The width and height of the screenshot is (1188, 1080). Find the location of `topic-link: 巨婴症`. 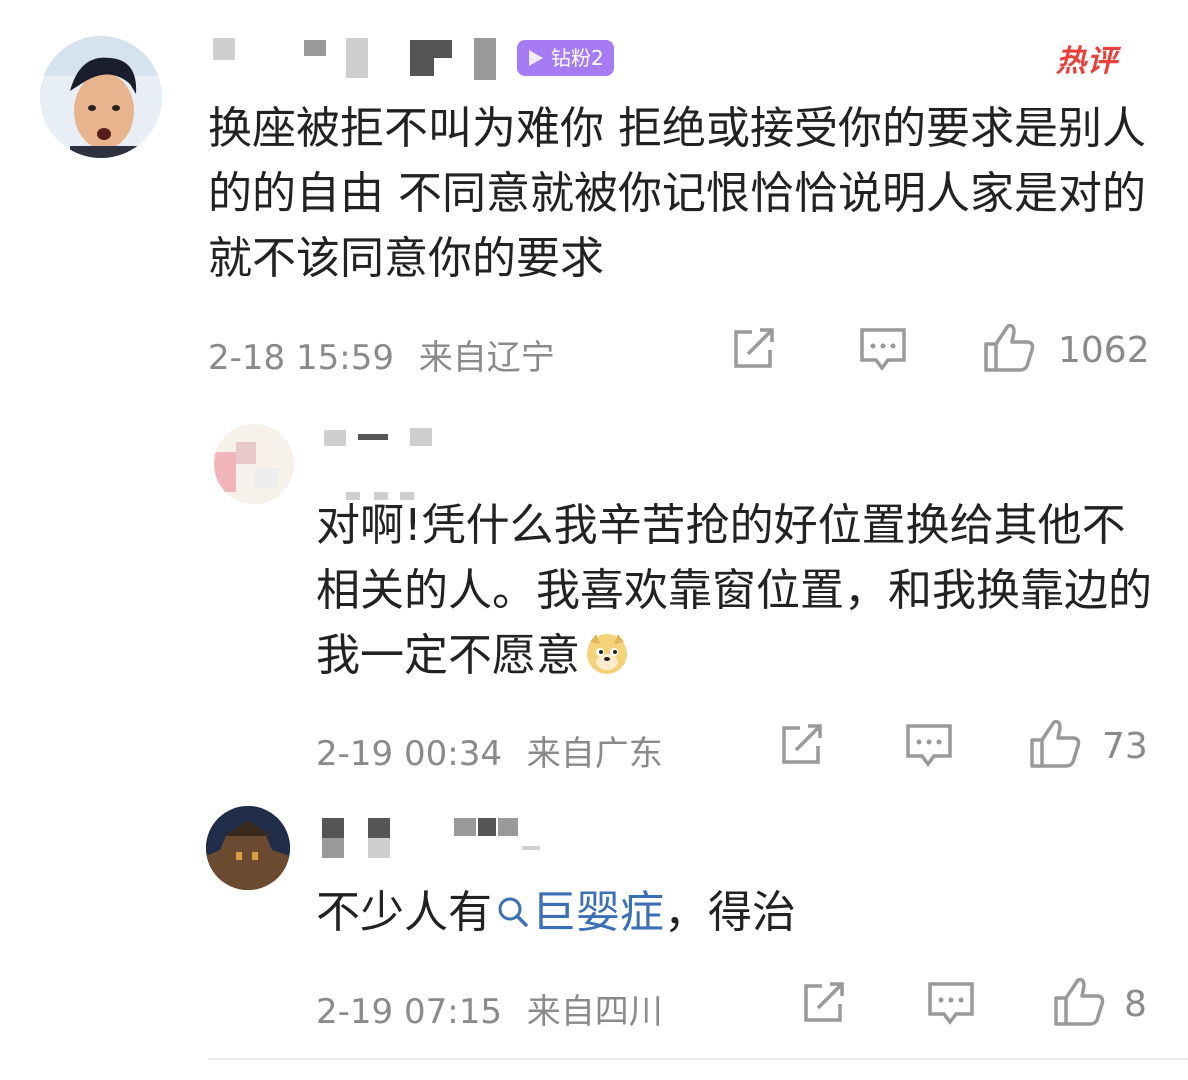

topic-link: 巨婴症 is located at coordinates (578, 912).